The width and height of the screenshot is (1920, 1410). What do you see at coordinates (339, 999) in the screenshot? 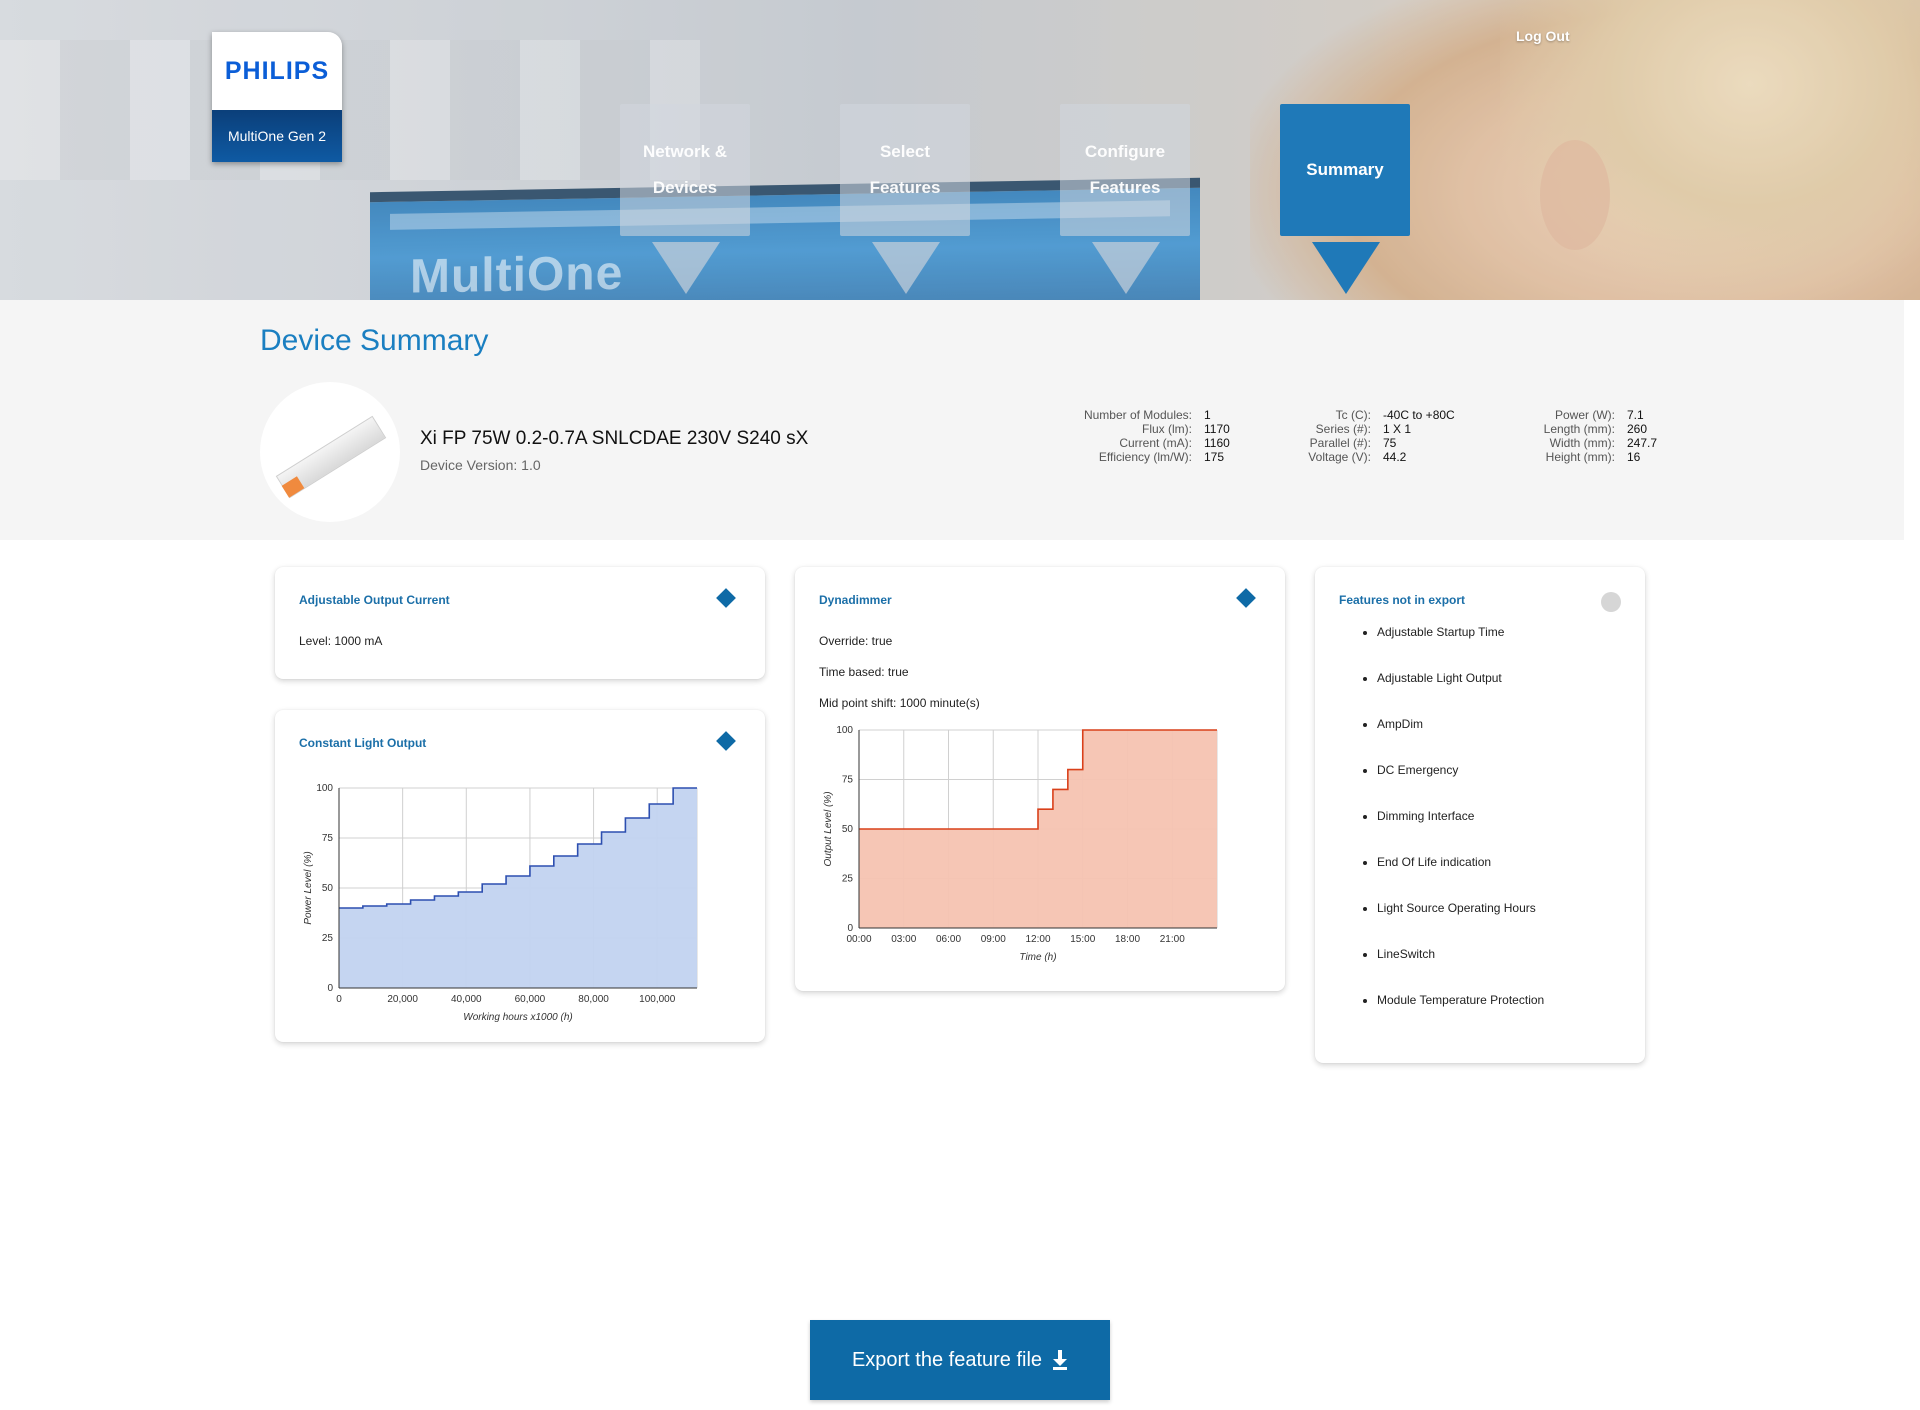
I see `x-tick-label: 0` at bounding box center [339, 999].